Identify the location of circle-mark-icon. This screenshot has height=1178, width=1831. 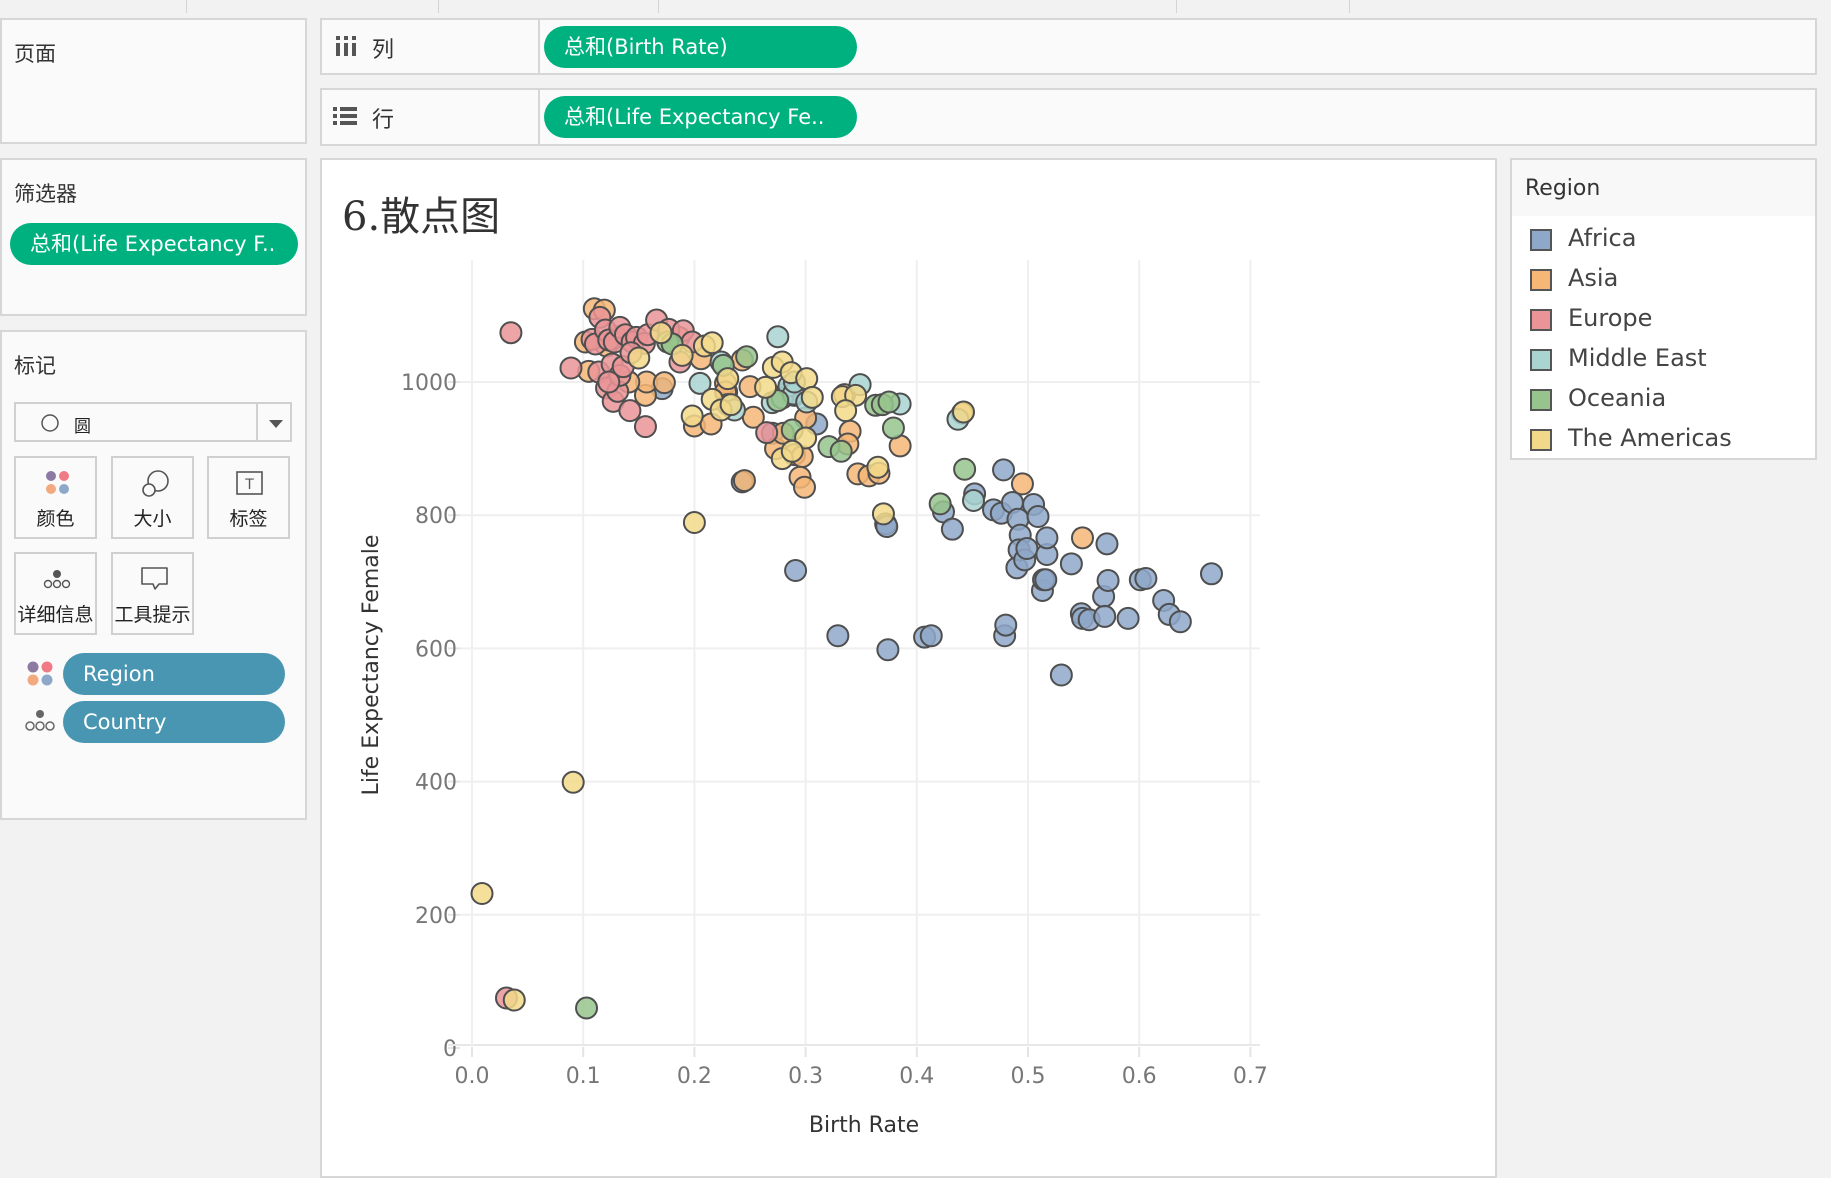
(50, 423).